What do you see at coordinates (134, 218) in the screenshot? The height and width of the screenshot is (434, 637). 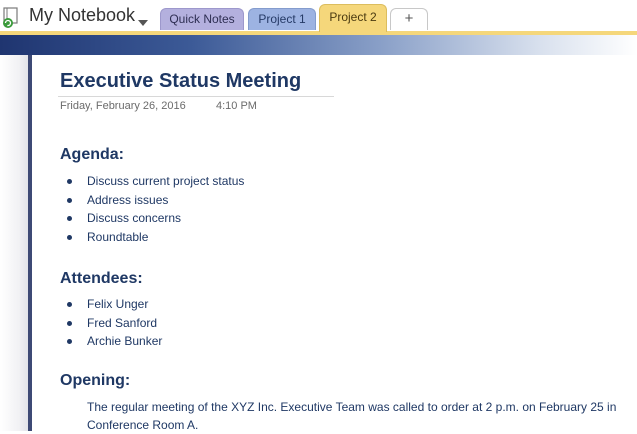 I see `agenda-item-label: Discuss concerns` at bounding box center [134, 218].